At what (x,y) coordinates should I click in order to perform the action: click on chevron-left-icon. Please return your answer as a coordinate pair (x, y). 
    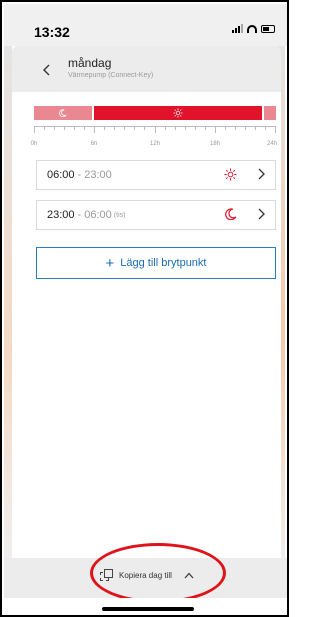
    Looking at the image, I should click on (45, 70).